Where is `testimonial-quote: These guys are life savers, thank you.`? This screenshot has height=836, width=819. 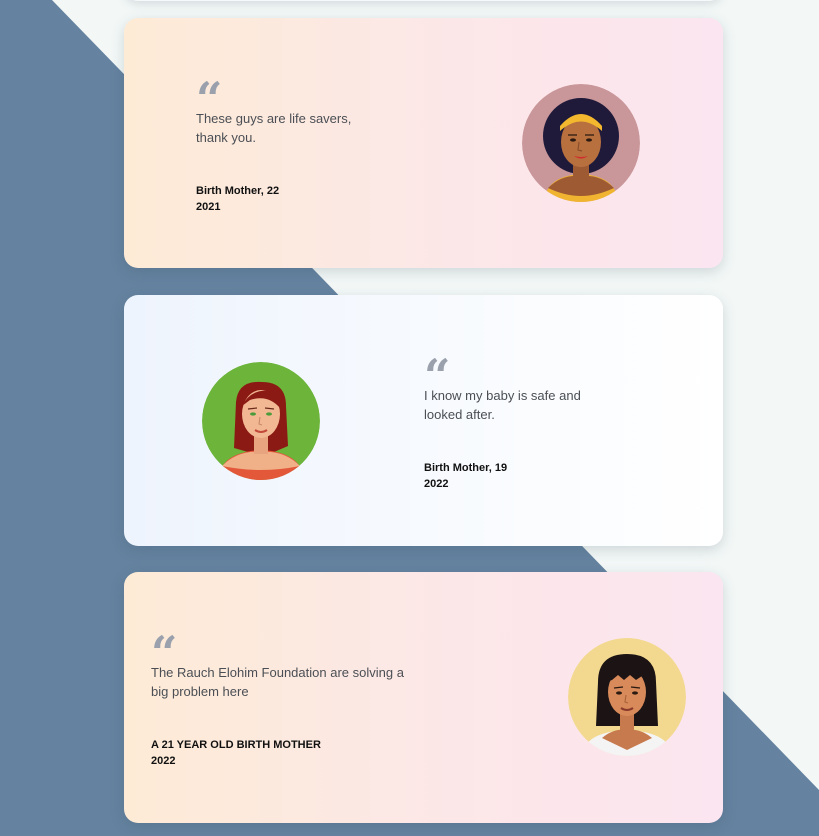 testimonial-quote: These guys are life savers, thank you. is located at coordinates (274, 128).